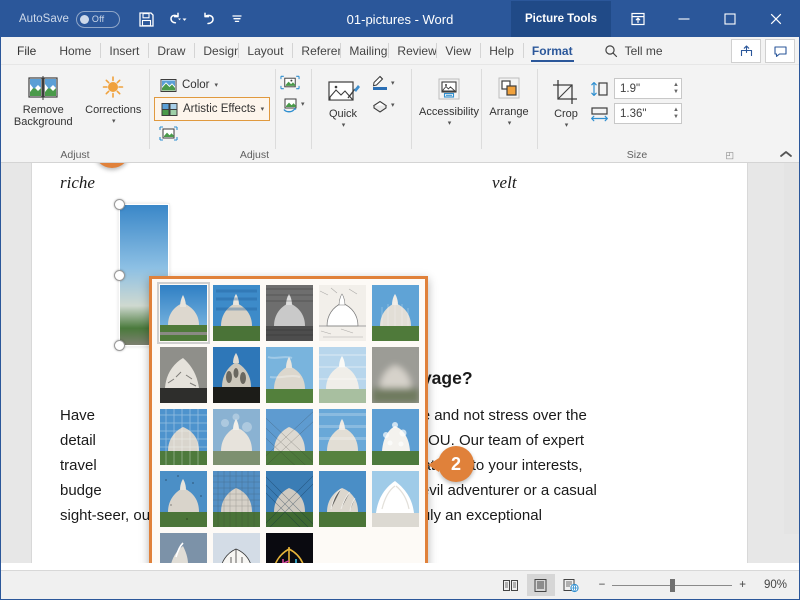 The image size is (800, 600). I want to click on shape-width-stepper: ▲ ▼, so click(676, 113).